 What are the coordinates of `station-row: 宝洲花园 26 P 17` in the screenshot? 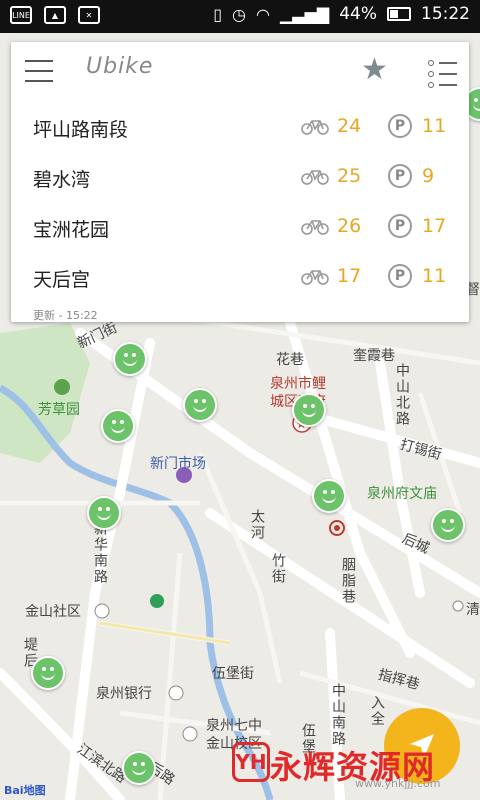 It's located at (240, 227).